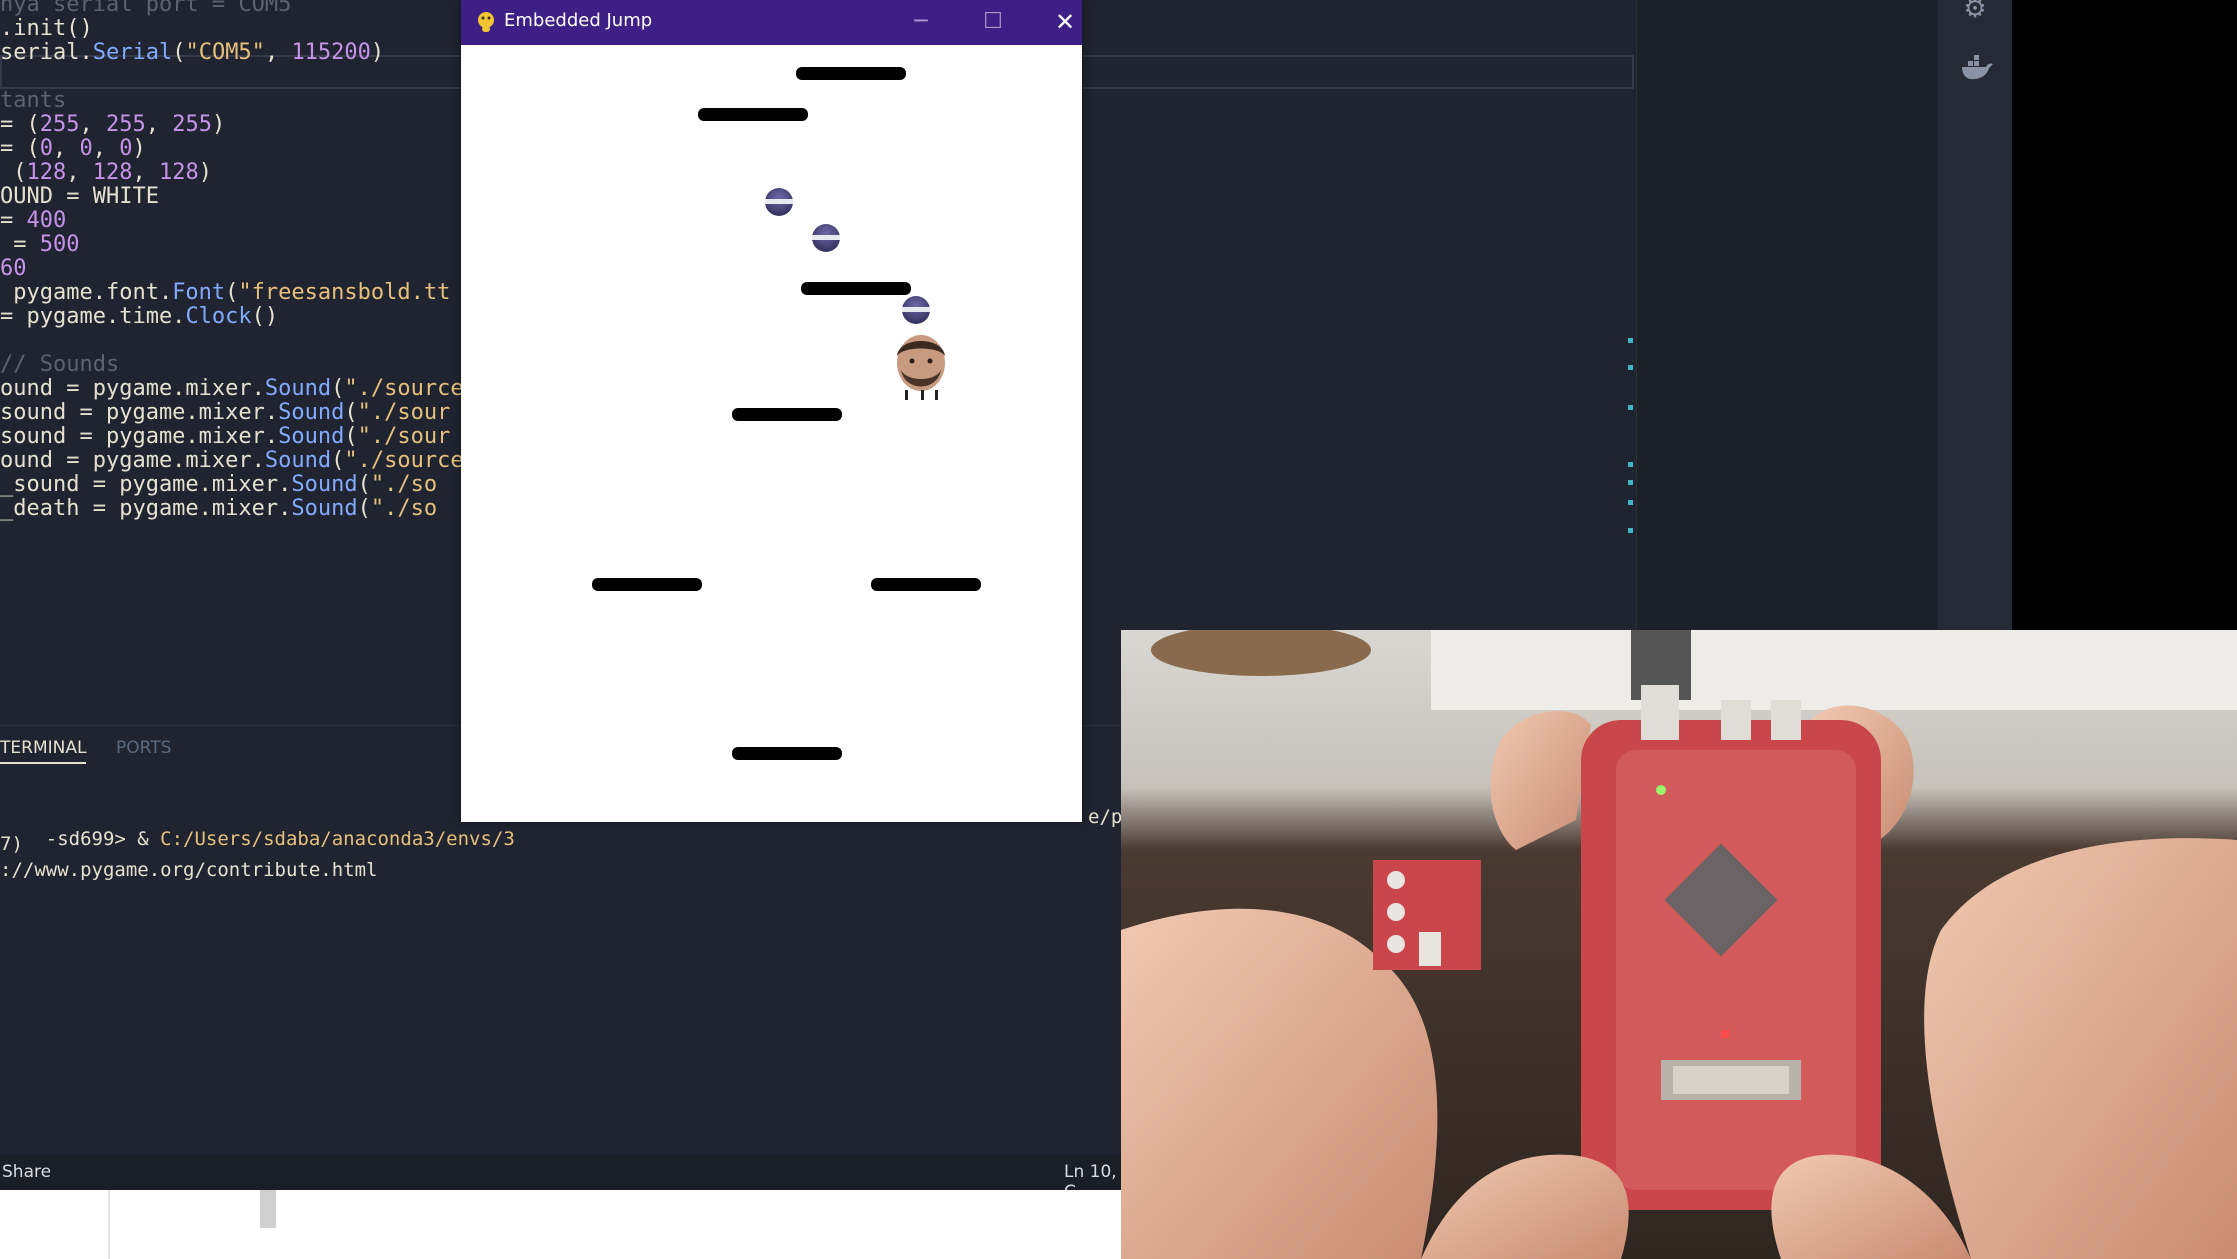 This screenshot has width=2237, height=1259. What do you see at coordinates (43, 751) in the screenshot?
I see `tab-terminal: TERMINAL` at bounding box center [43, 751].